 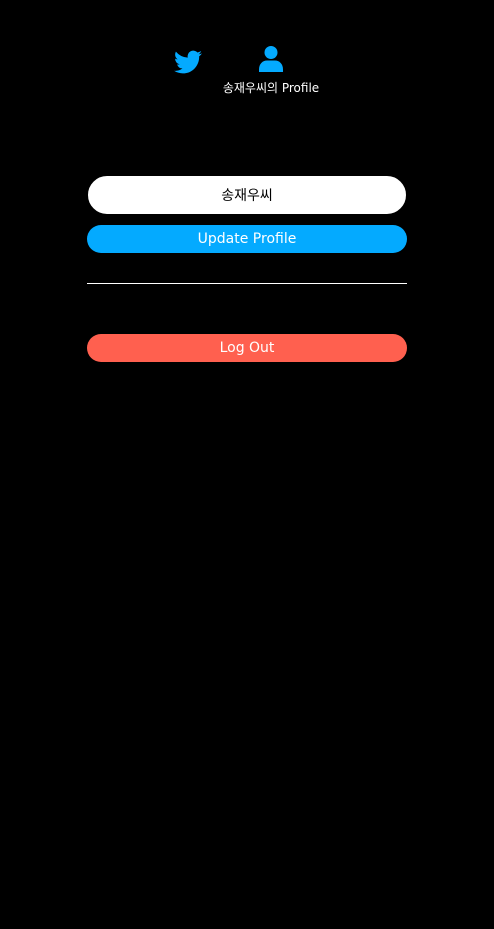 I want to click on top-navigation: 송재우씨의 Profile, so click(x=247, y=55).